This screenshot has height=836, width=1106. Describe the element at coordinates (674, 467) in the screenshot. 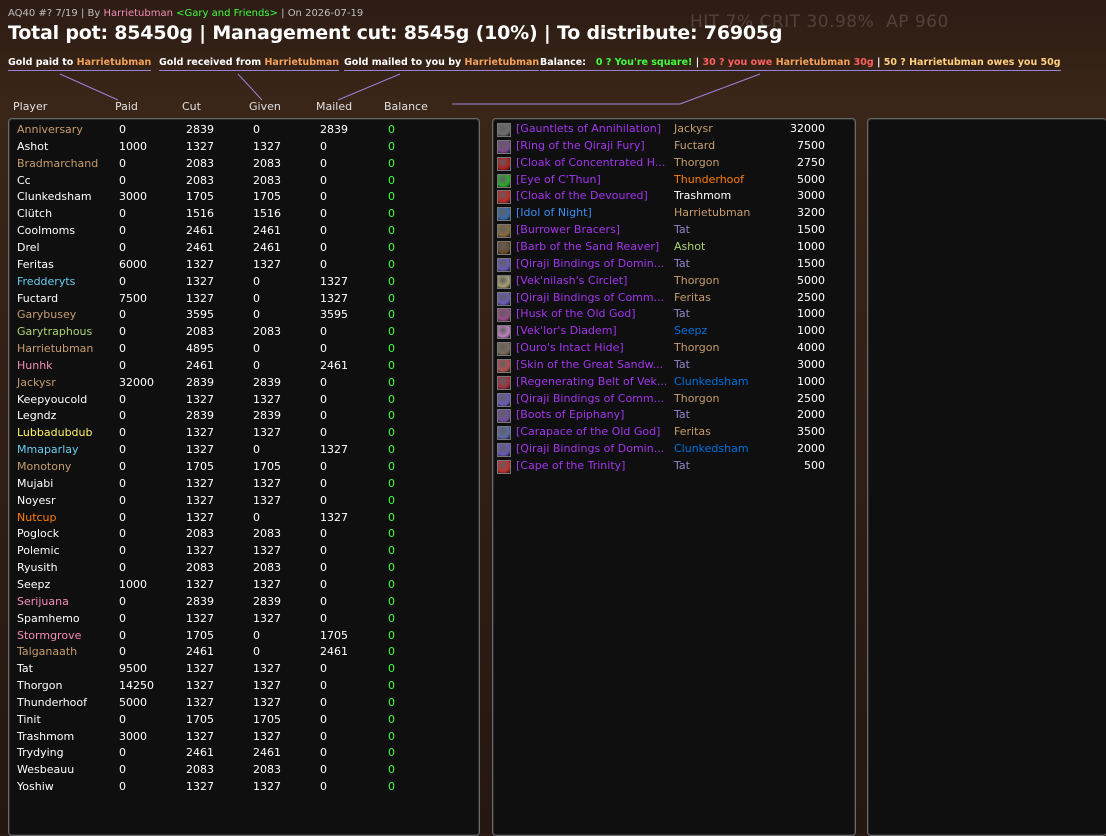

I see `loot-row: [Cape of the Trinity] Tat 500` at that location.